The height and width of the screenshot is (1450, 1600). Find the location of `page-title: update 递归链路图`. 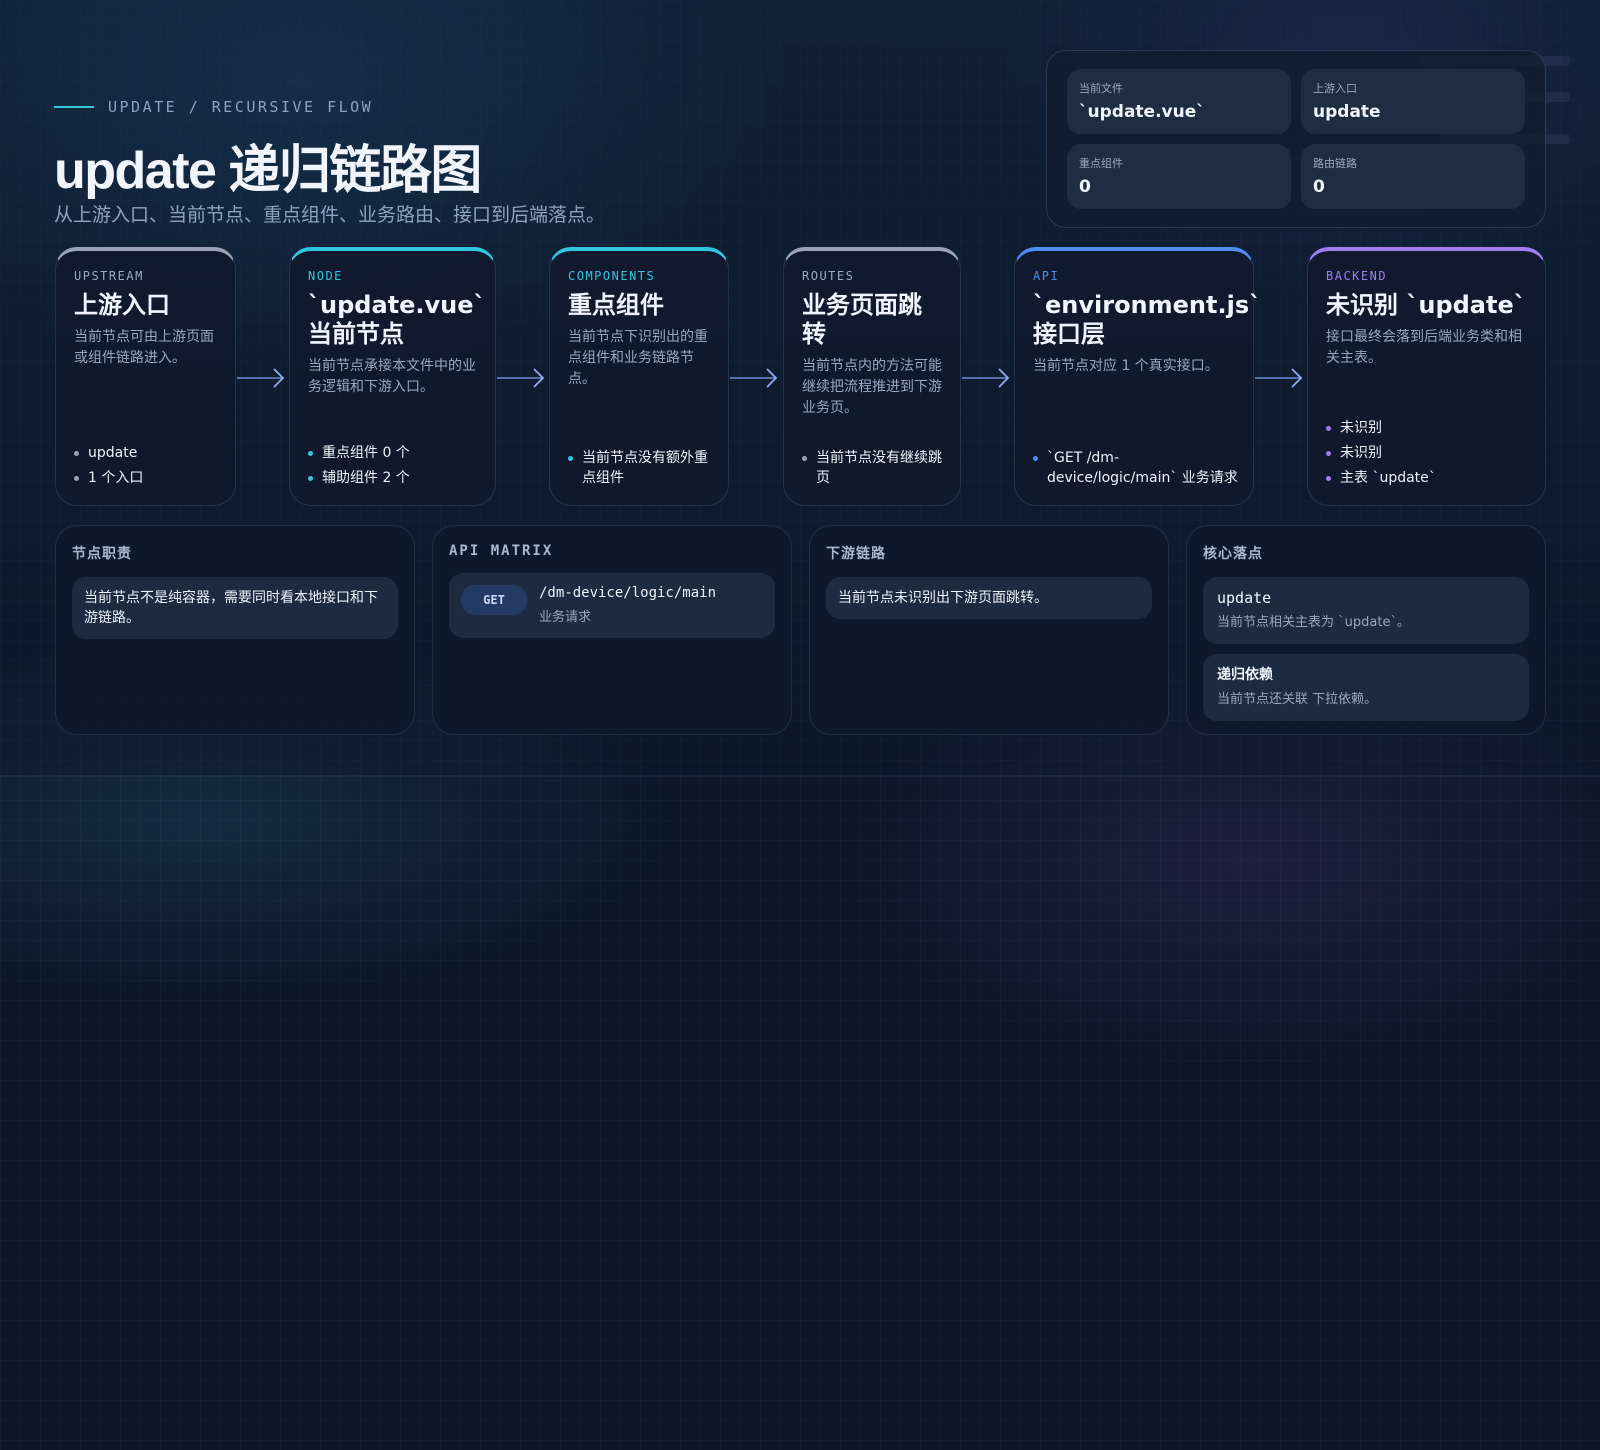

page-title: update 递归链路图 is located at coordinates (268, 171).